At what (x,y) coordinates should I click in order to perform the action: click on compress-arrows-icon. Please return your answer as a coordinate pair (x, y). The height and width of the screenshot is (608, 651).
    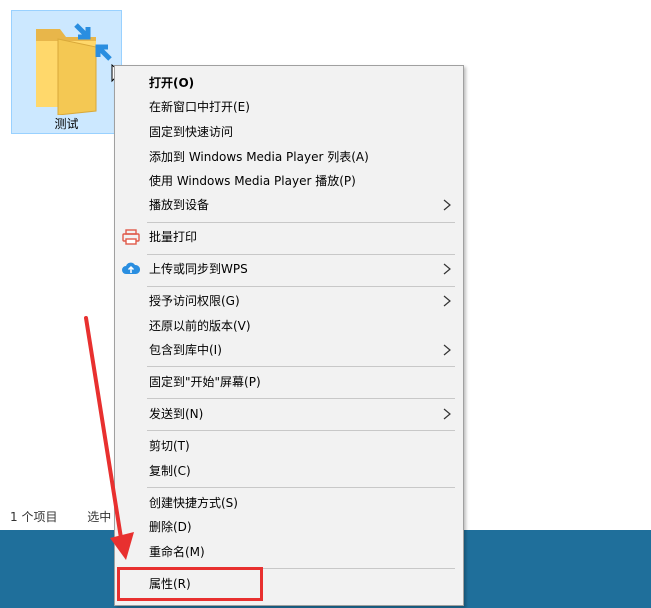
    Looking at the image, I should click on (93, 42).